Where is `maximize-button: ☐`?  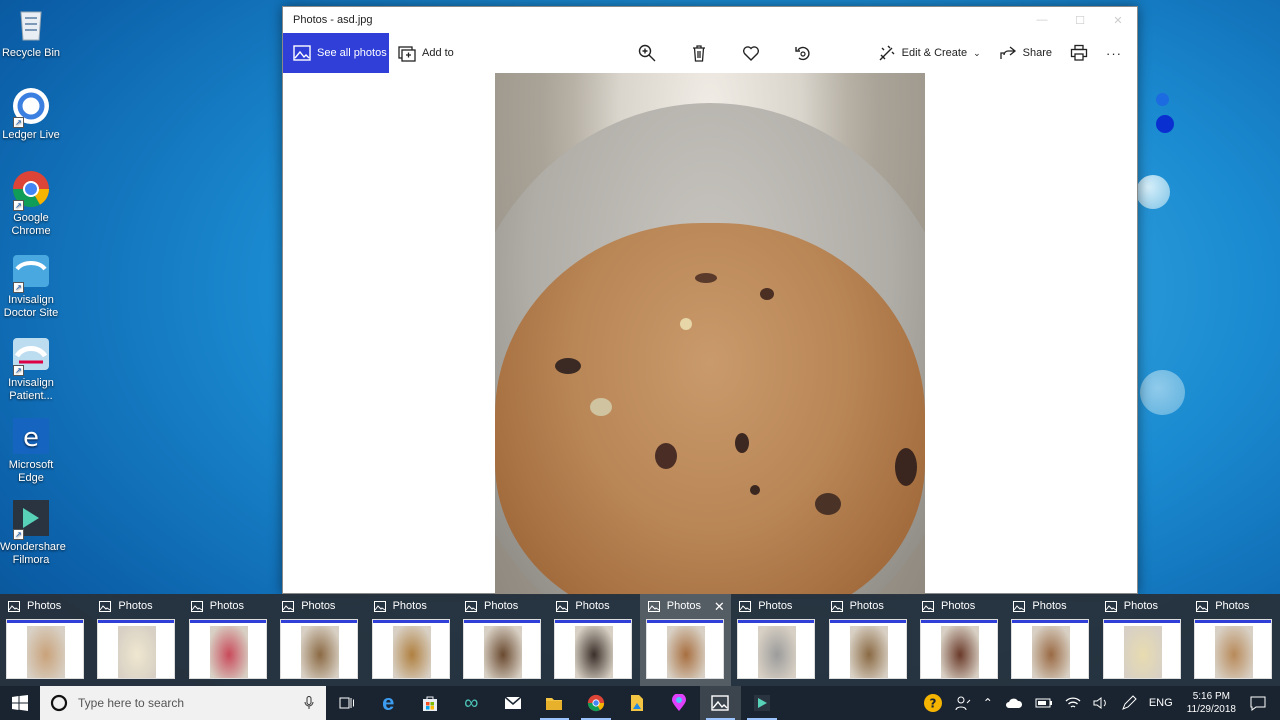
maximize-button: ☐ is located at coordinates (1080, 20).